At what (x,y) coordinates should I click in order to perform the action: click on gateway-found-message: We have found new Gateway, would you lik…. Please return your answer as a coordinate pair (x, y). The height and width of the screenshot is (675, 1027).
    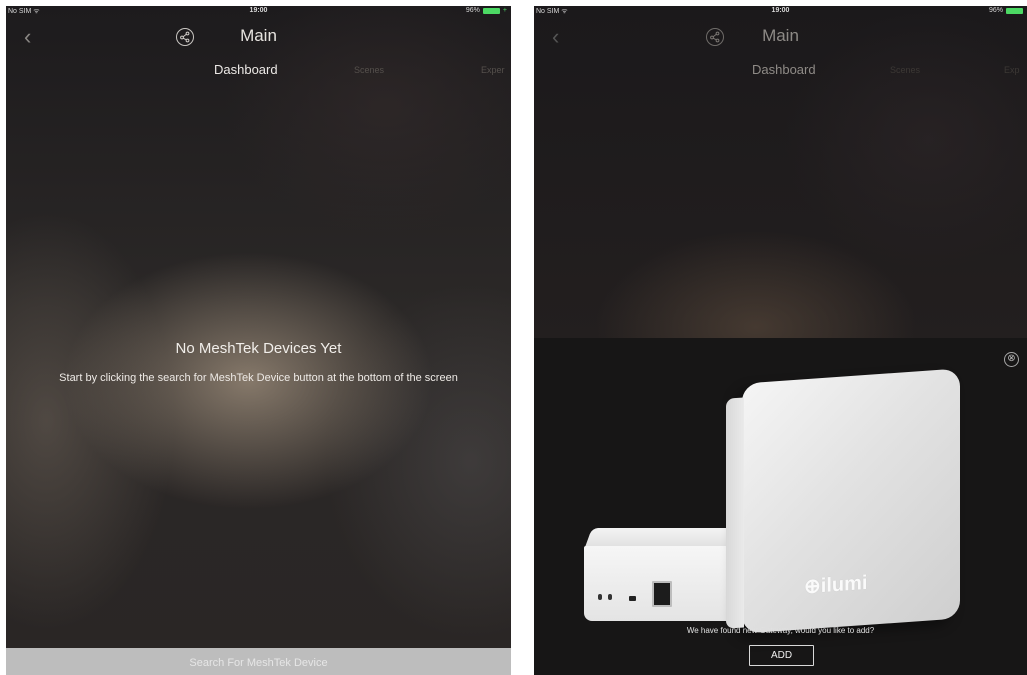
    Looking at the image, I should click on (780, 630).